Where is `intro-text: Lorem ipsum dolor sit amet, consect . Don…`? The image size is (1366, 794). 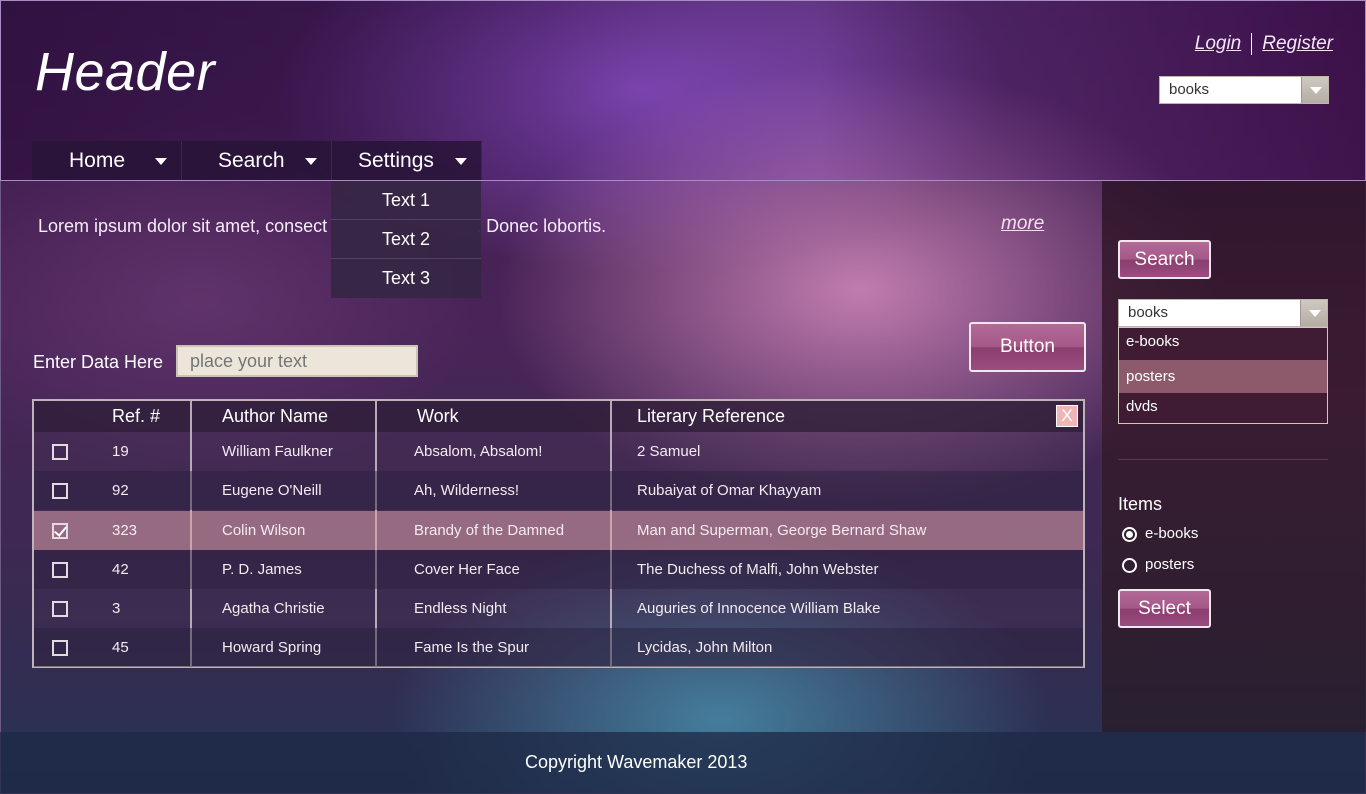
intro-text: Lorem ipsum dolor sit amet, consect . Don… is located at coordinates (322, 226).